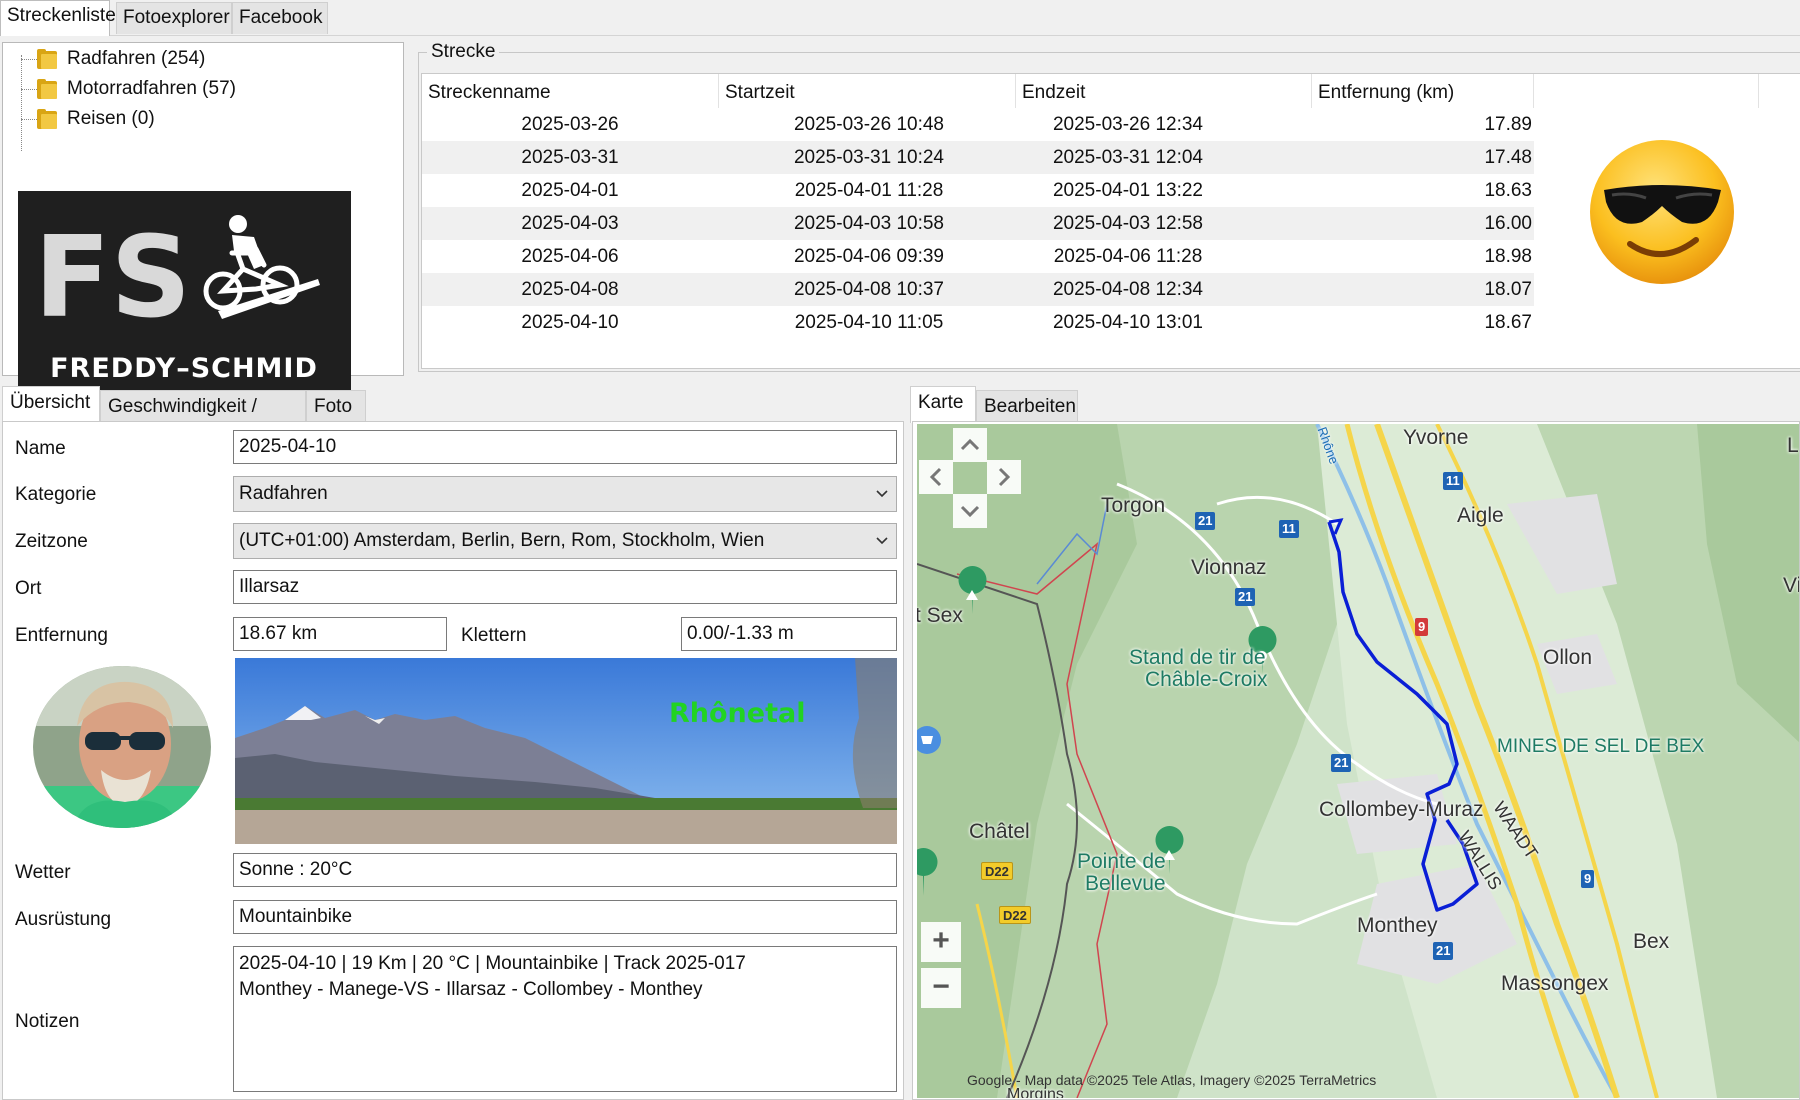  What do you see at coordinates (565, 587) in the screenshot?
I see `ort-field: Illarsaz` at bounding box center [565, 587].